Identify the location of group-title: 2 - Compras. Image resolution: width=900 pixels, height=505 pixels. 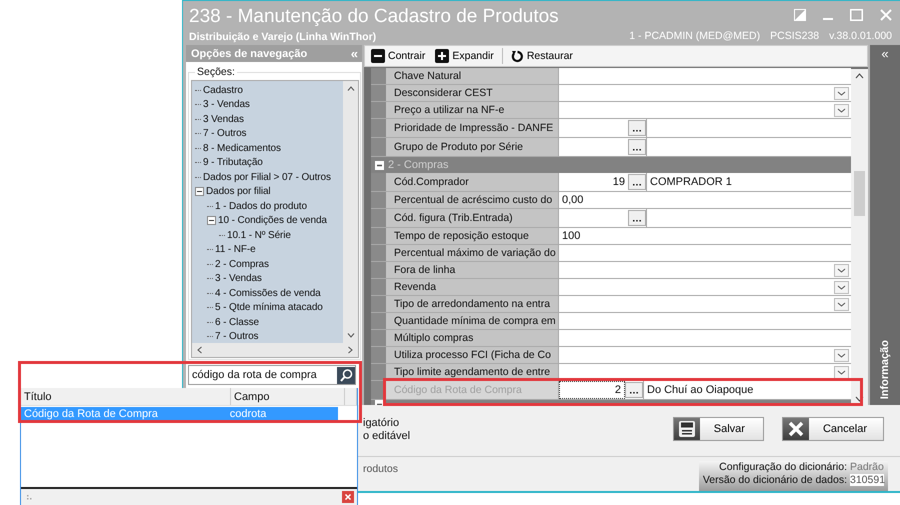
(418, 165).